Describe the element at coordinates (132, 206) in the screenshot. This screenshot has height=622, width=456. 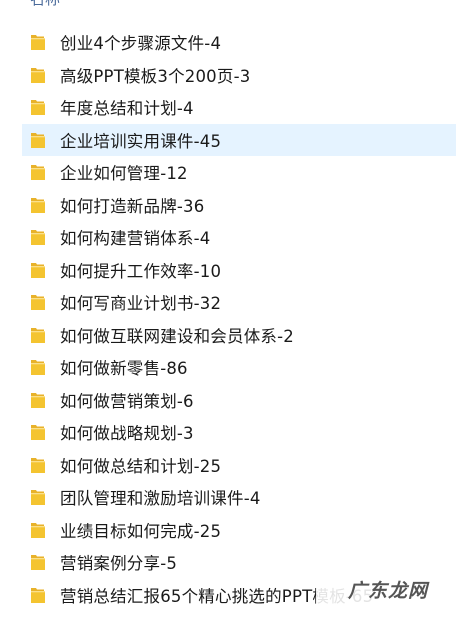
I see `folder-name: 如何打造新品牌-36` at that location.